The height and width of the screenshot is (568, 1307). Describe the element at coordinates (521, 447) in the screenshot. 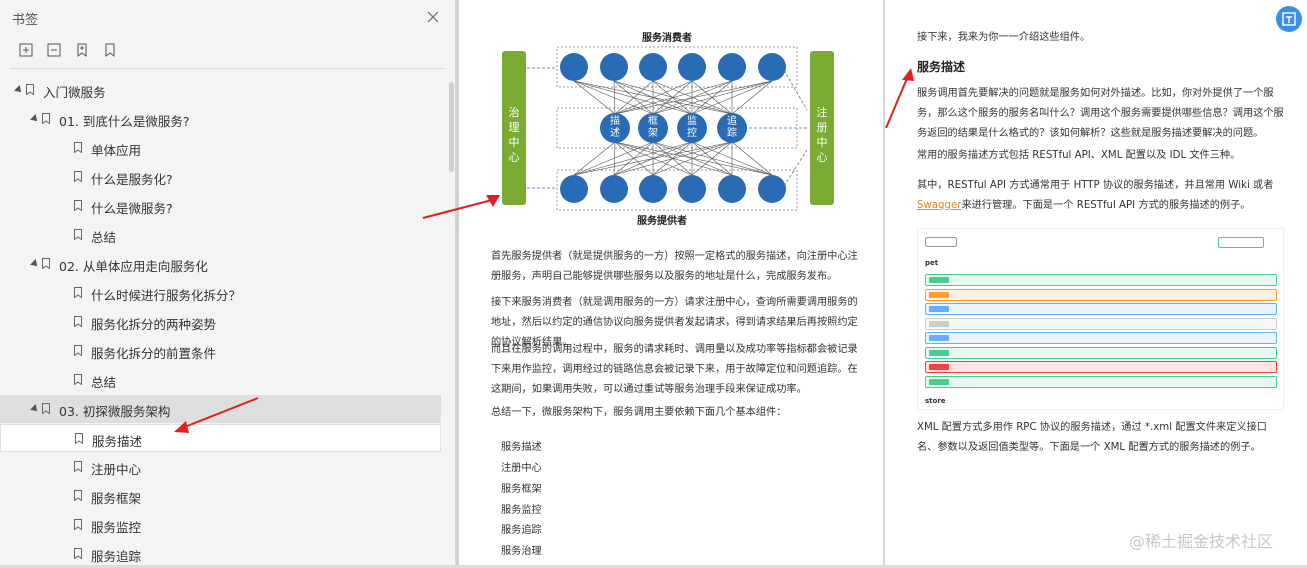

I see `list-item: 服务描述` at that location.